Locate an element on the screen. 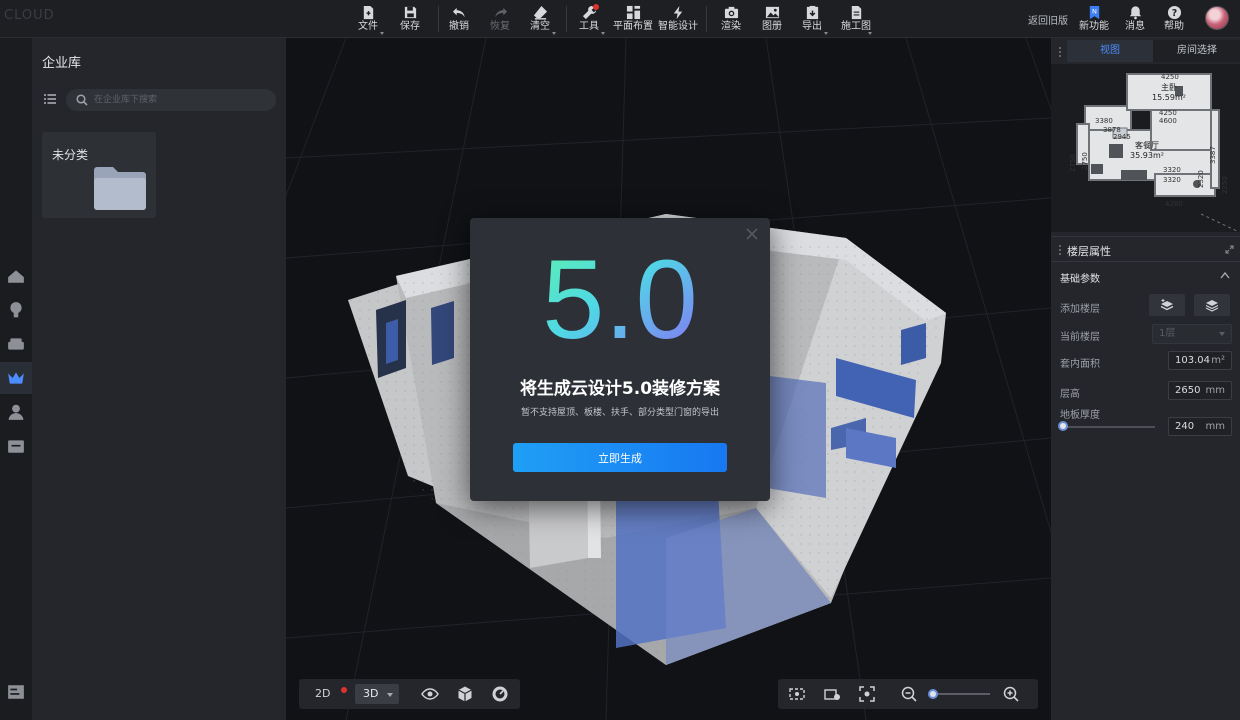  messages-label: 消息 is located at coordinates (1135, 26).